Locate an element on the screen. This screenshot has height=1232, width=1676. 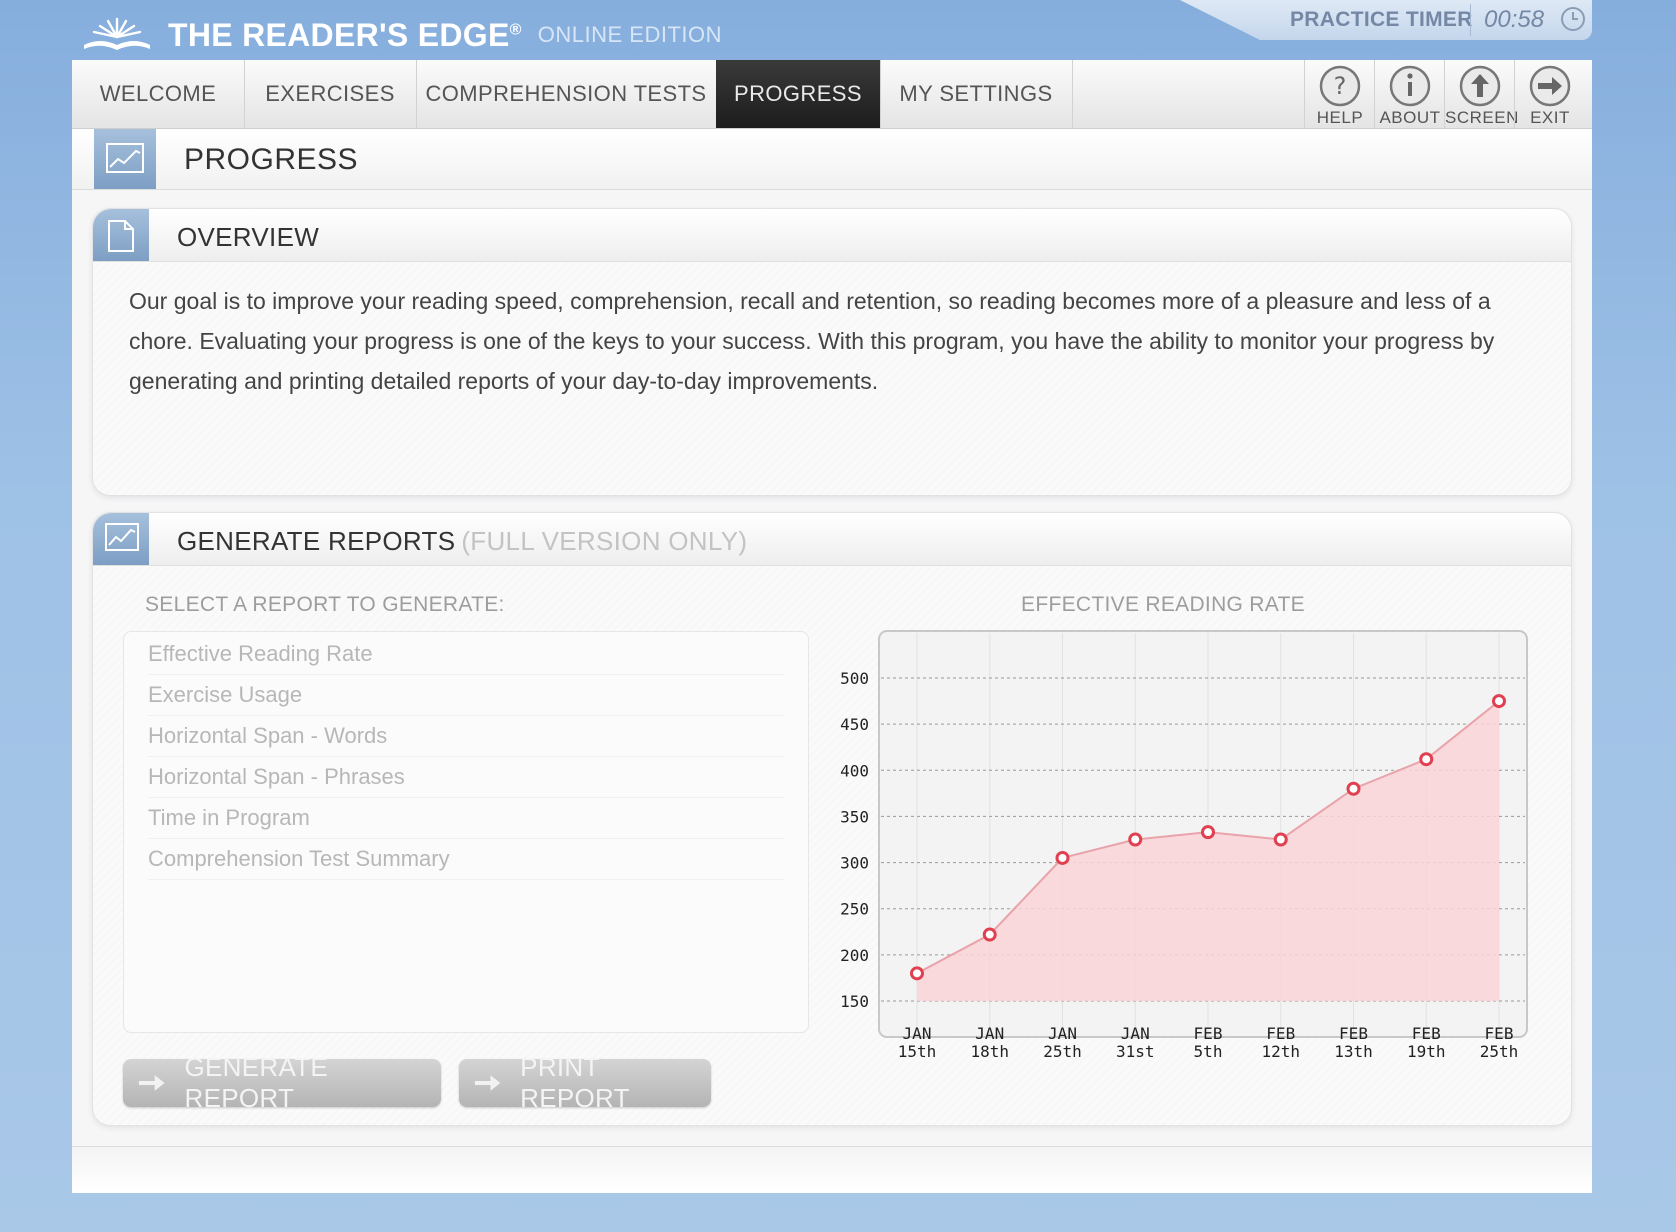
x-tick-label-day: 12th is located at coordinates (1280, 1051).